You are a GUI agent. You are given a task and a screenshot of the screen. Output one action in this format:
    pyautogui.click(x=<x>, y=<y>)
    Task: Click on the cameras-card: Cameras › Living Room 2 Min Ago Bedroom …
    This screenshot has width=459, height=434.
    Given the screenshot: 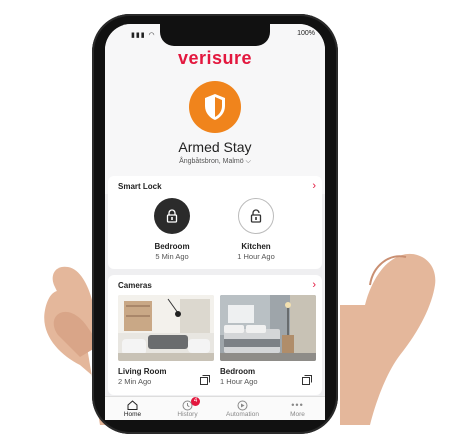 What is the action you would take?
    pyautogui.click(x=215, y=335)
    